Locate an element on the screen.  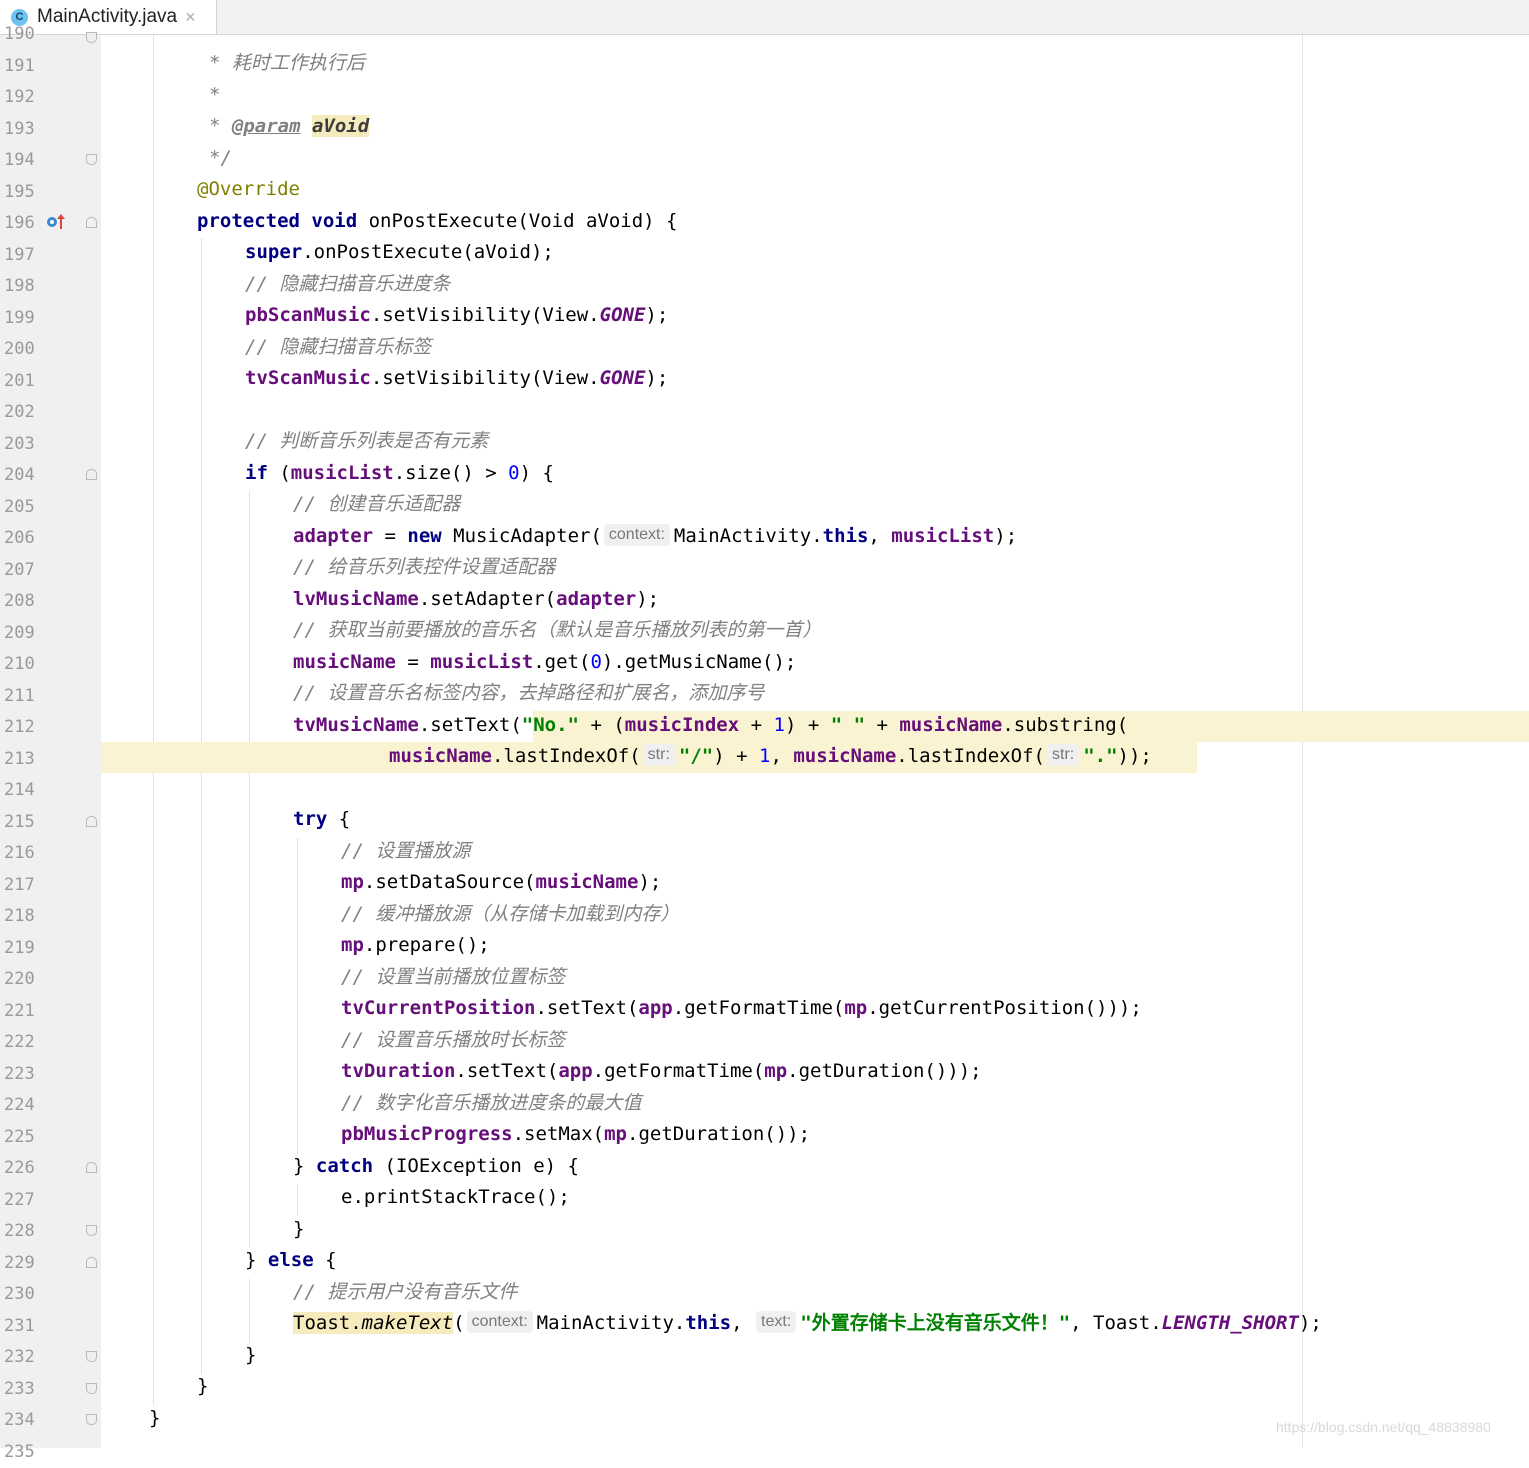
code-line-199: pbScanMusic.setVisibility(View.GONE); is located at coordinates (456, 316).